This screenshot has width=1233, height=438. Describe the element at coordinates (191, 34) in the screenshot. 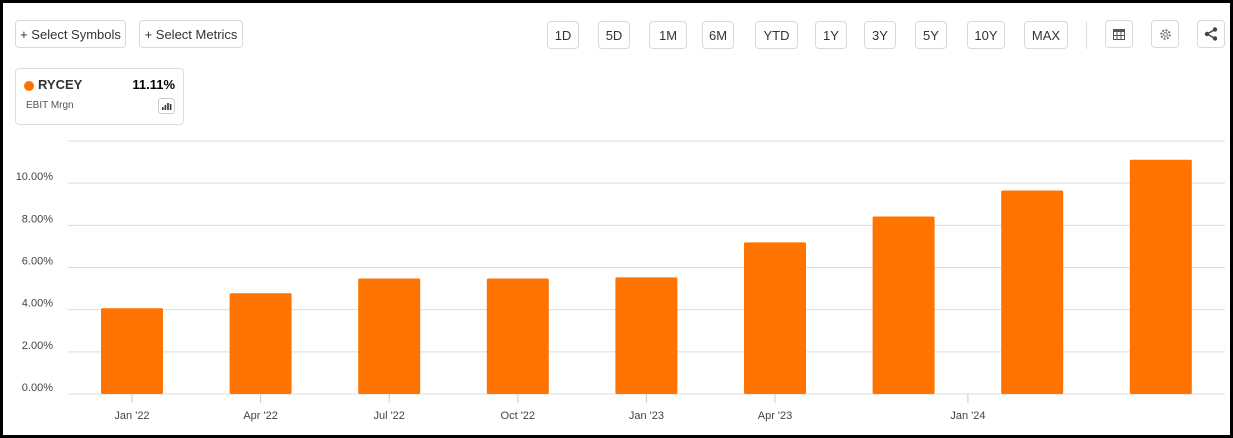

I see `select-metrics-button: + Select Metrics` at that location.